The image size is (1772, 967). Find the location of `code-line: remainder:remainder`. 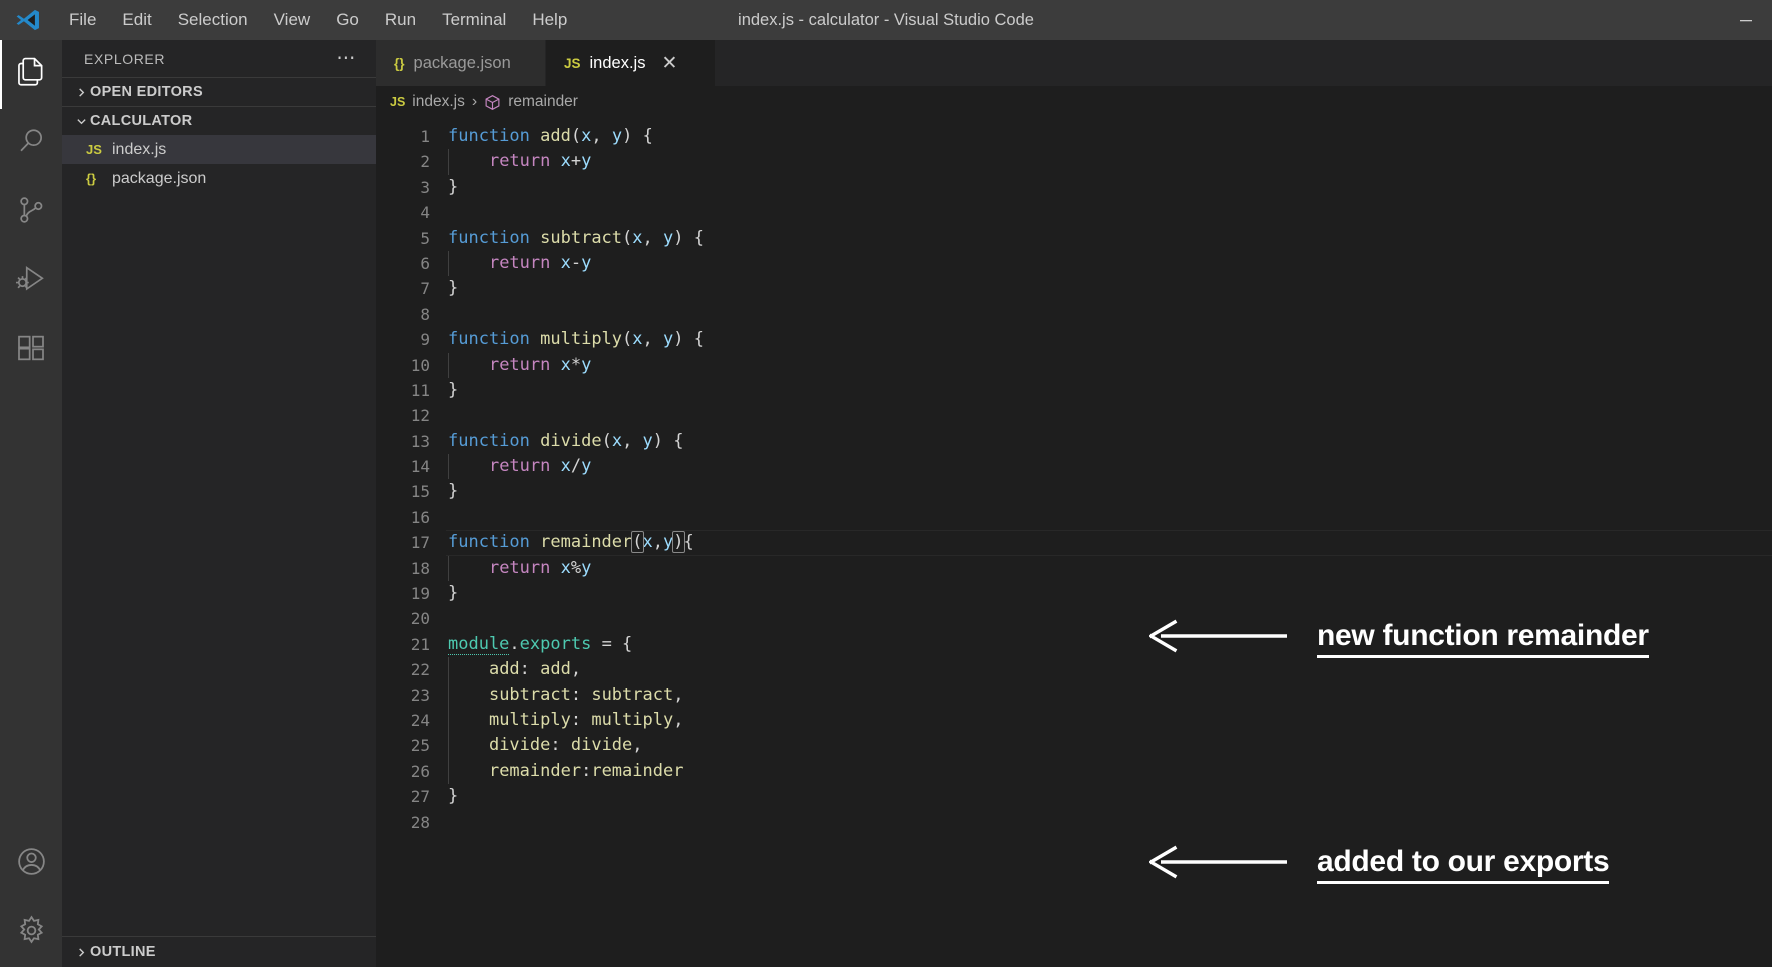

code-line: remainder:remainder is located at coordinates (1109, 771).